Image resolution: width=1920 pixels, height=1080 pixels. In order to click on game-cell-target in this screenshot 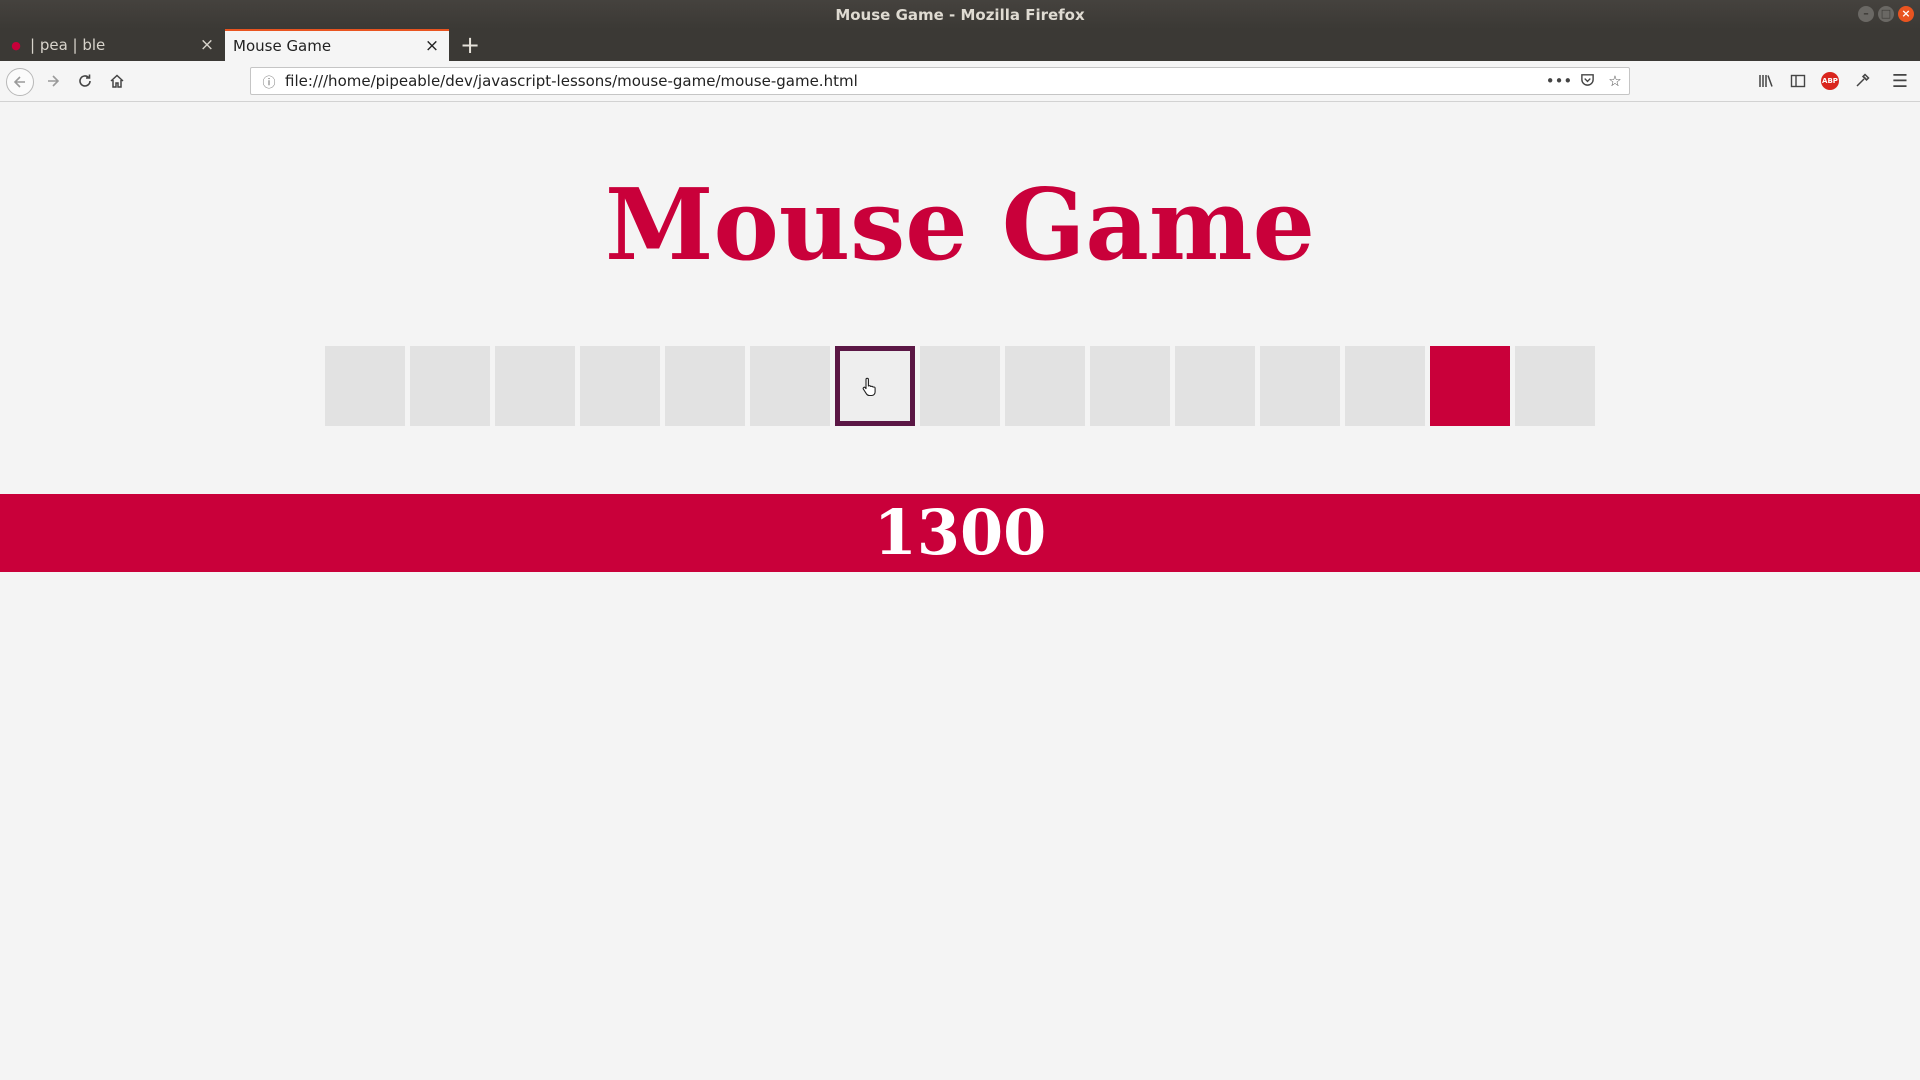, I will do `click(1470, 386)`.